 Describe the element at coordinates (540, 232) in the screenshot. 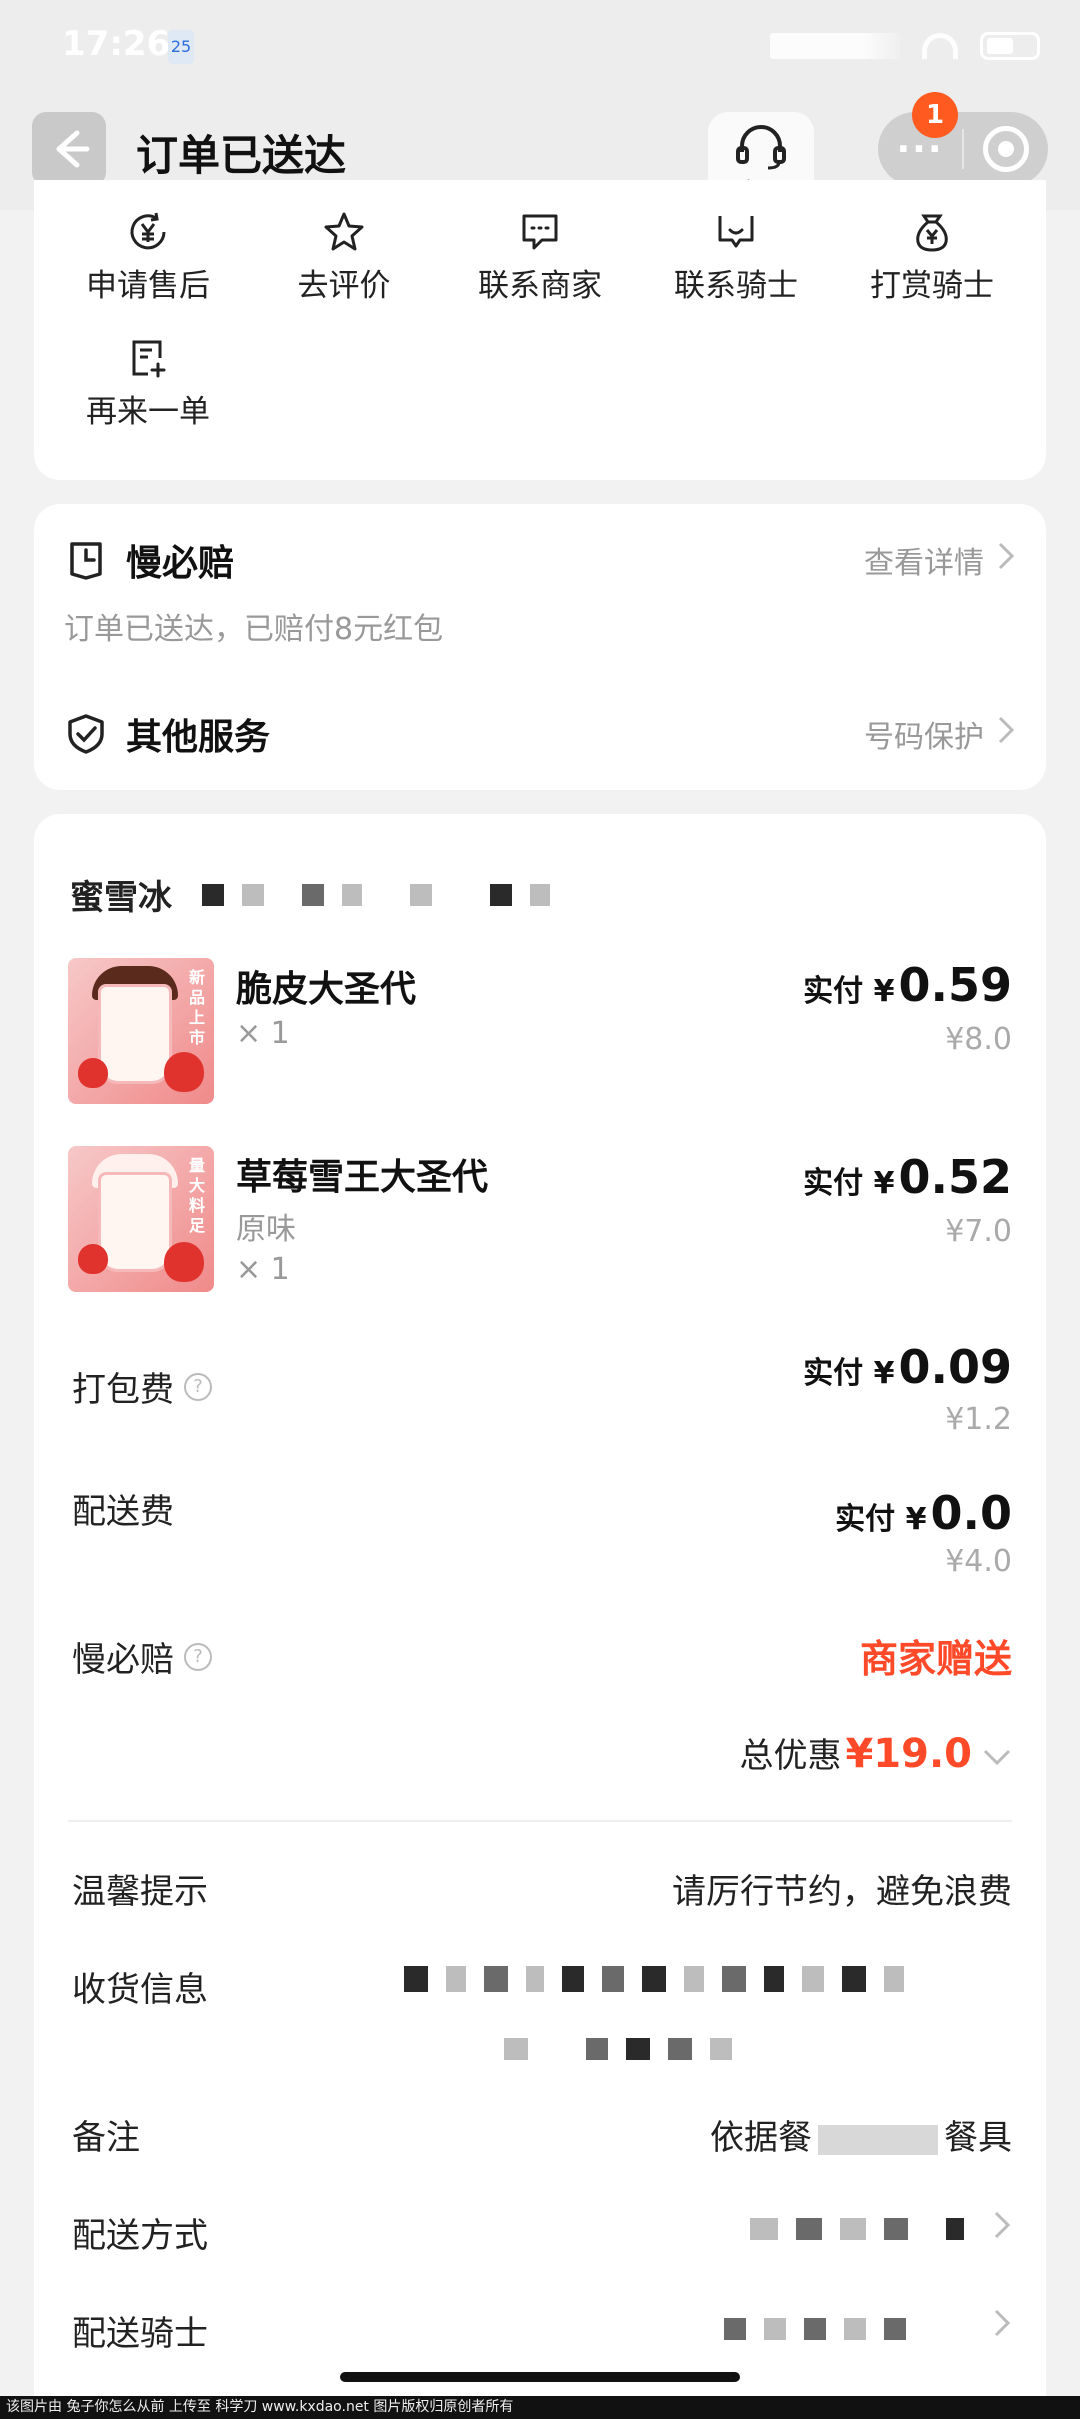

I see `chat-icon` at that location.